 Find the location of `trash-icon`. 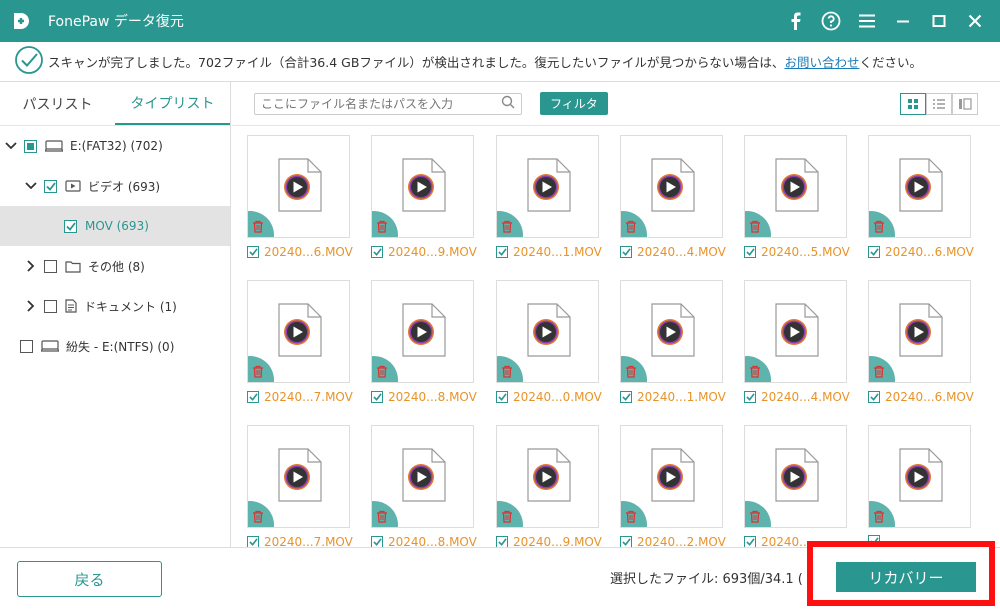

trash-icon is located at coordinates (382, 226).